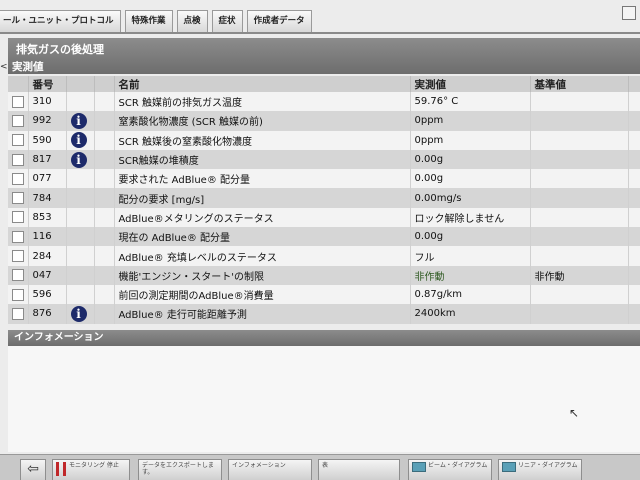  I want to click on table-row: 596 前回の測定期間のAdBlue®消費量 0.87g/km, so click(324, 294).